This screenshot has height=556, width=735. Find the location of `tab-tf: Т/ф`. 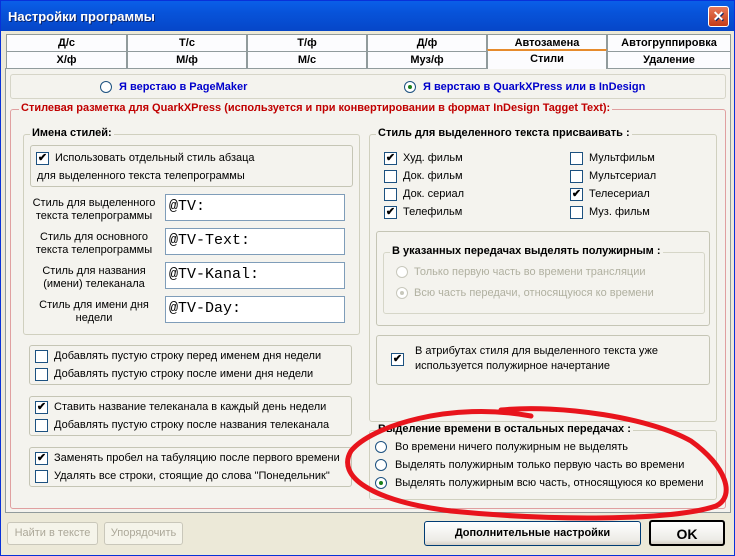

tab-tf: Т/ф is located at coordinates (307, 42).